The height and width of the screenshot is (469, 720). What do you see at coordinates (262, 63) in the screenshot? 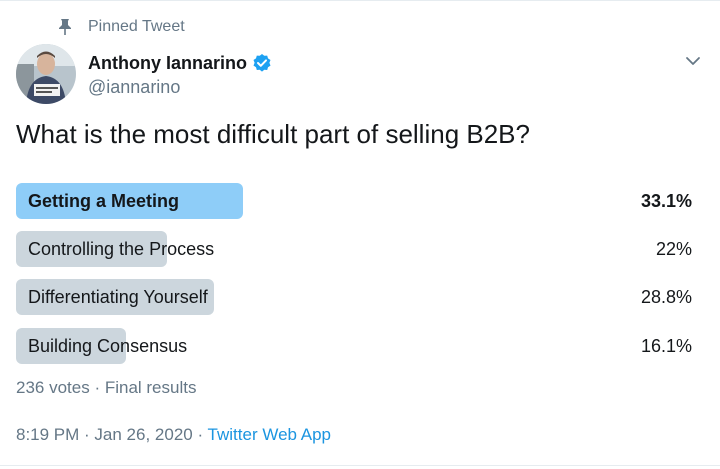
I see `verified-badge-icon` at bounding box center [262, 63].